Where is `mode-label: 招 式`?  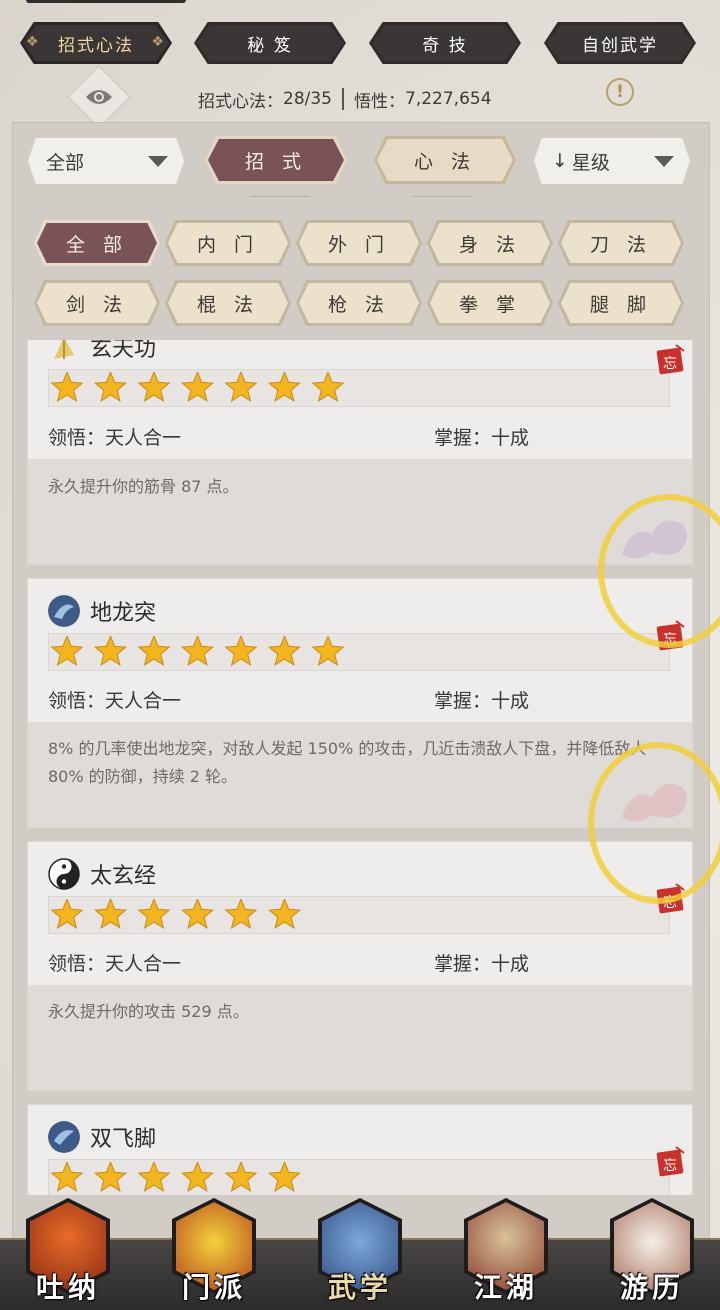 mode-label: 招 式 is located at coordinates (276, 160).